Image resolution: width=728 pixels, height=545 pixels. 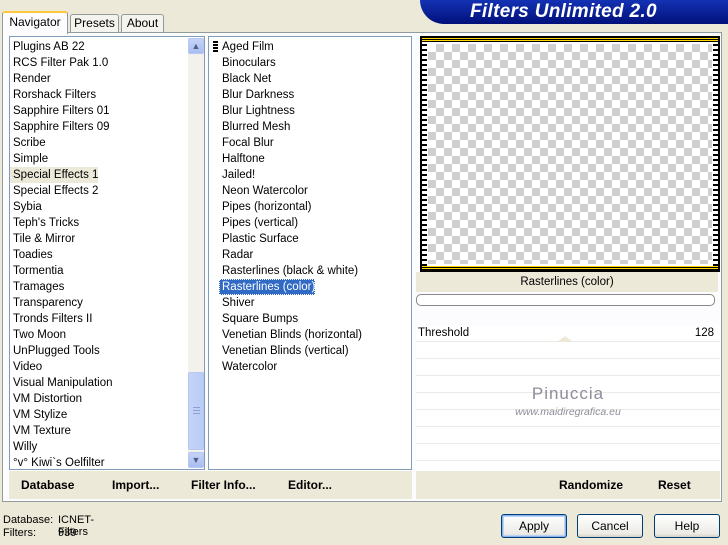 What do you see at coordinates (245, 79) in the screenshot?
I see `filter-item: Black Net` at bounding box center [245, 79].